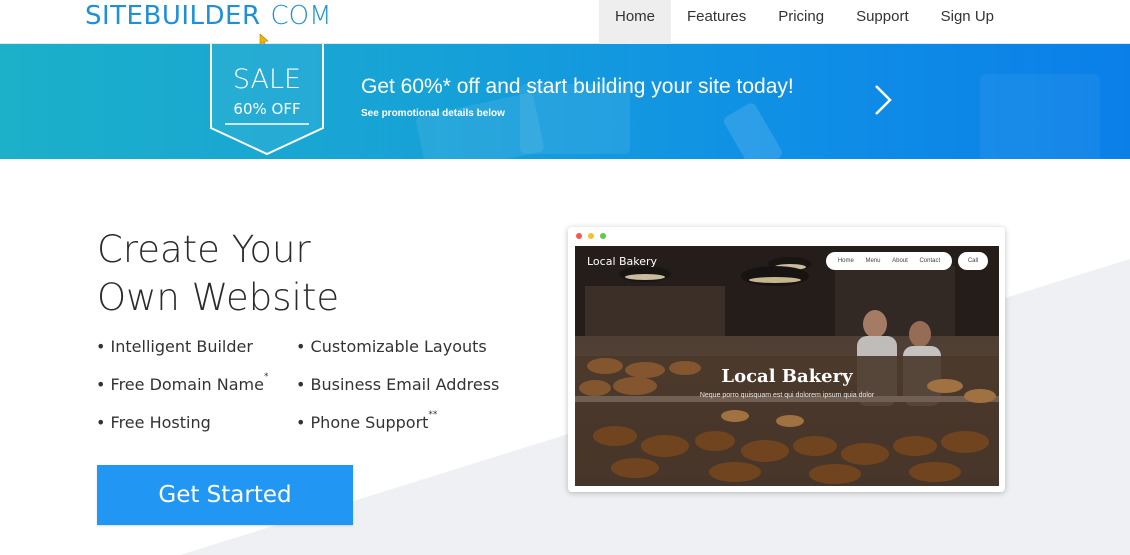 This screenshot has height=555, width=1130. I want to click on footnote-mark: **, so click(433, 415).